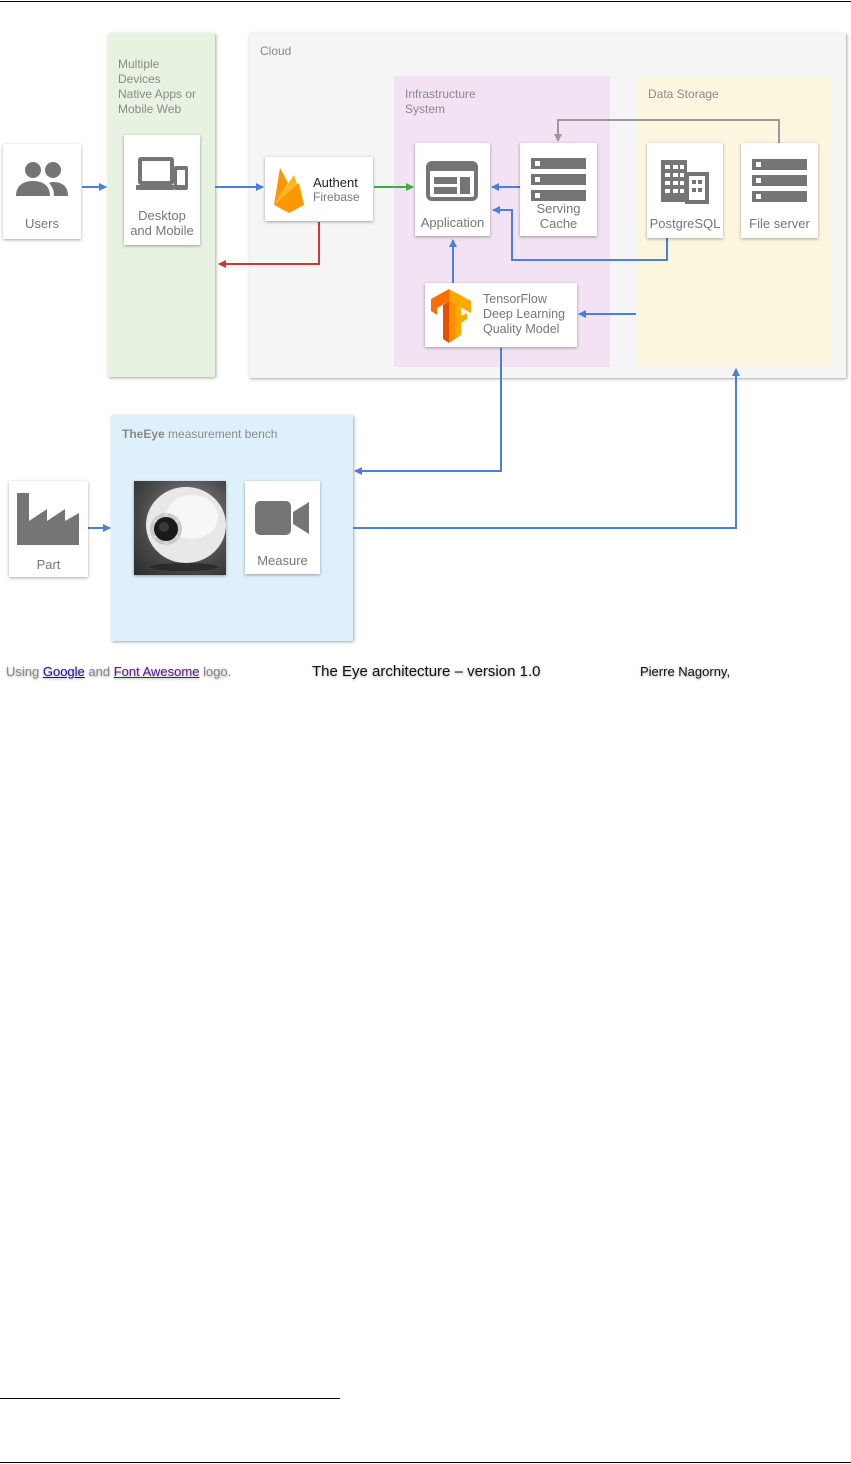 This screenshot has height=1464, width=851. Describe the element at coordinates (186, 529) in the screenshot. I see `theeye-device-icon` at that location.